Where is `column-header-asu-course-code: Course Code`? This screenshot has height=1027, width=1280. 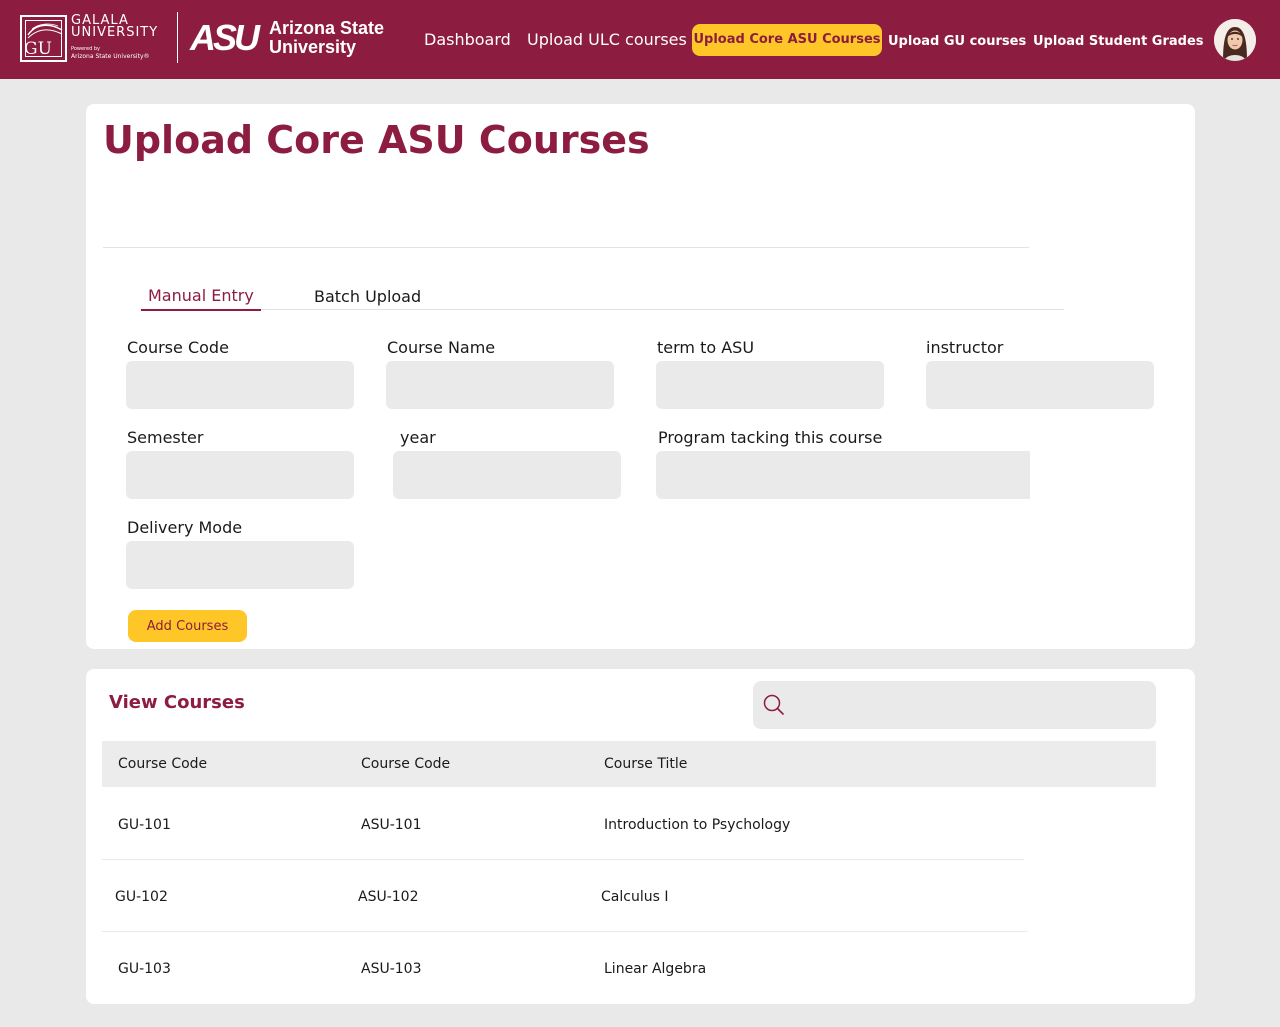 column-header-asu-course-code: Course Code is located at coordinates (405, 764).